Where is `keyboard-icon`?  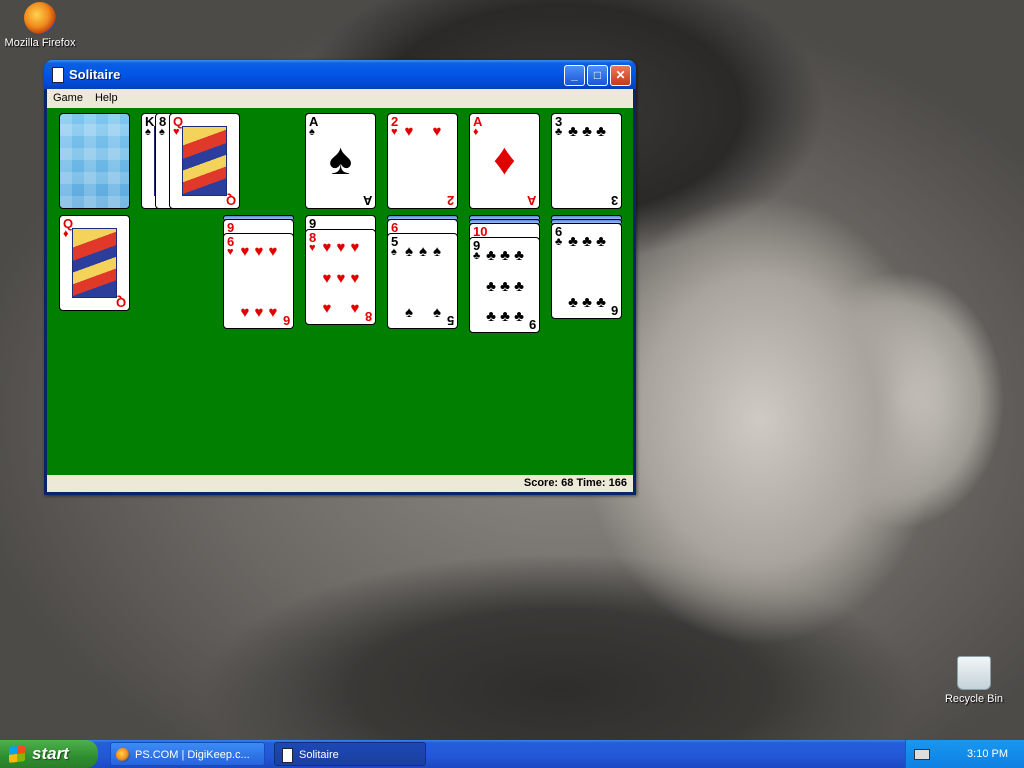
keyboard-icon is located at coordinates (922, 754).